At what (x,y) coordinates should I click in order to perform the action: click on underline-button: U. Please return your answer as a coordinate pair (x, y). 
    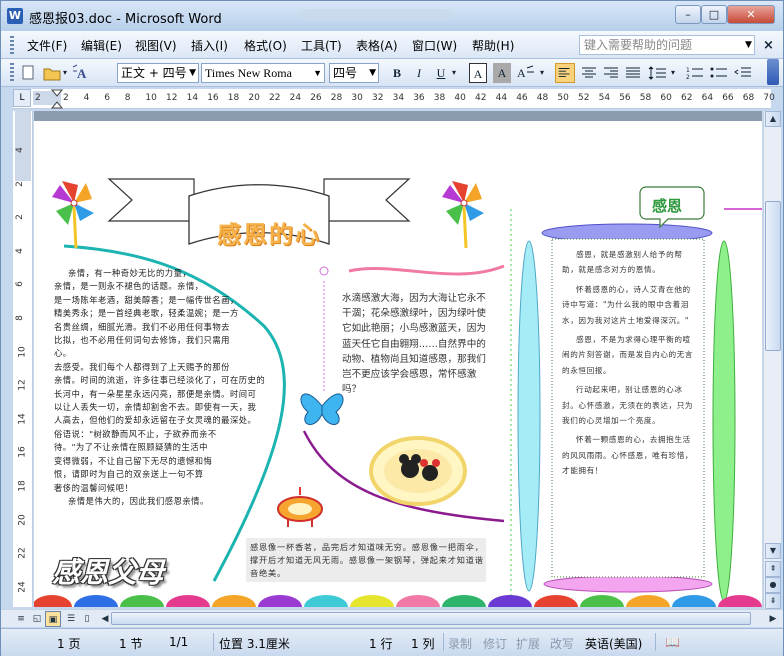
    Looking at the image, I should click on (441, 73).